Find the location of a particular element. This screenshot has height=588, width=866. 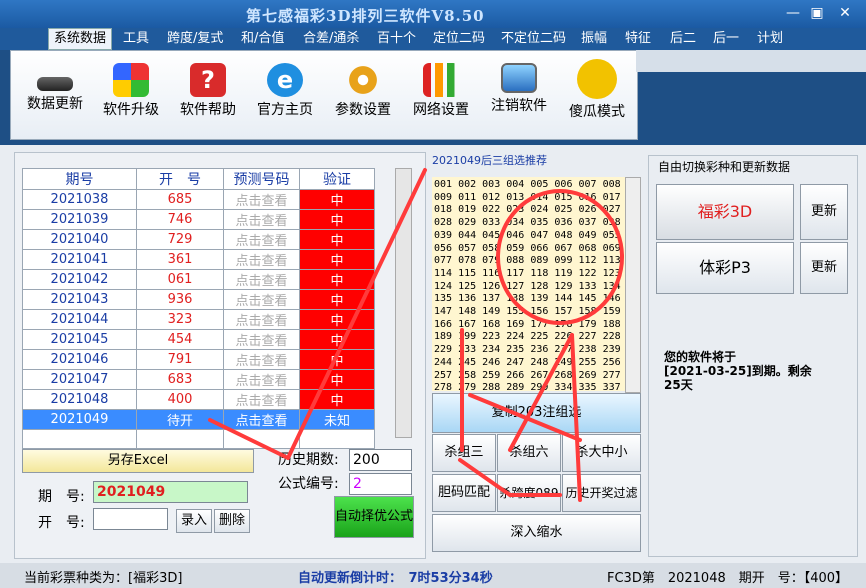

table-row: 2021040 729 点击查看中 is located at coordinates (198, 239).